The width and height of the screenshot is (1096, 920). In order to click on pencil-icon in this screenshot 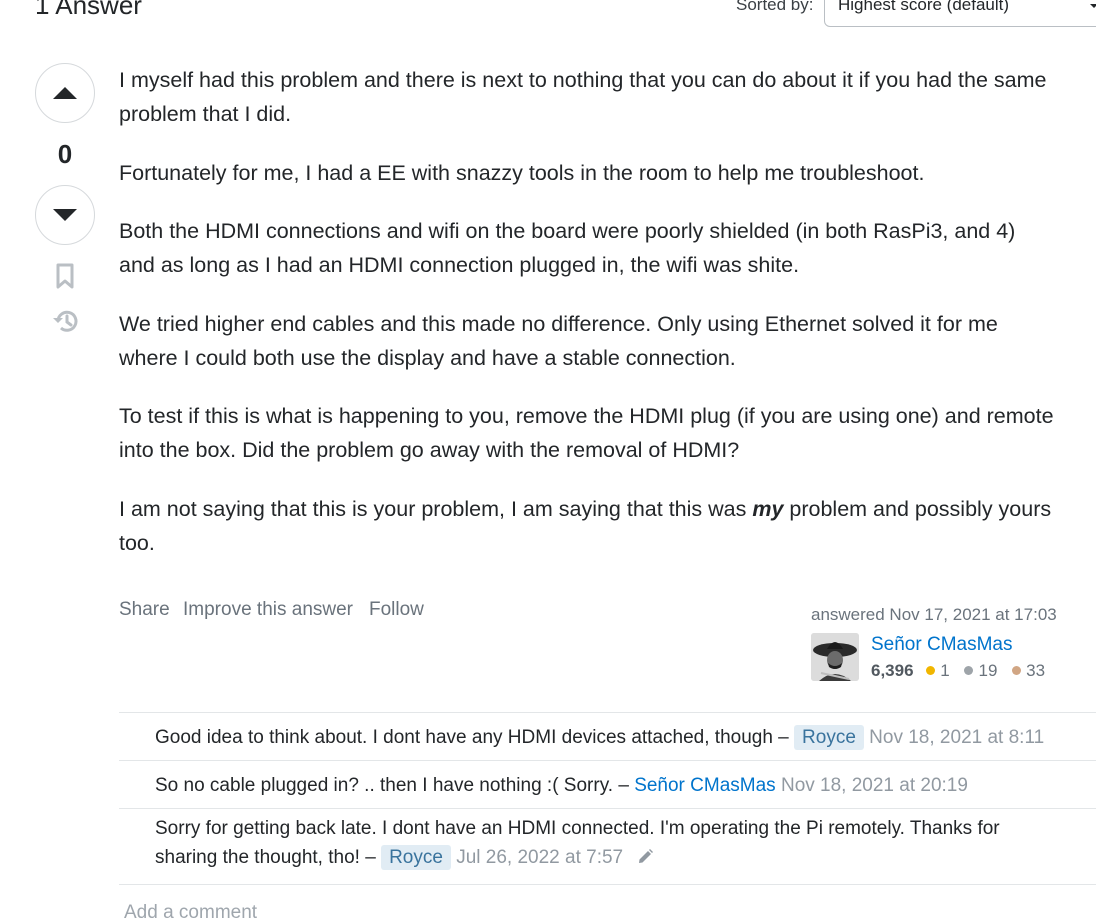, I will do `click(646, 856)`.